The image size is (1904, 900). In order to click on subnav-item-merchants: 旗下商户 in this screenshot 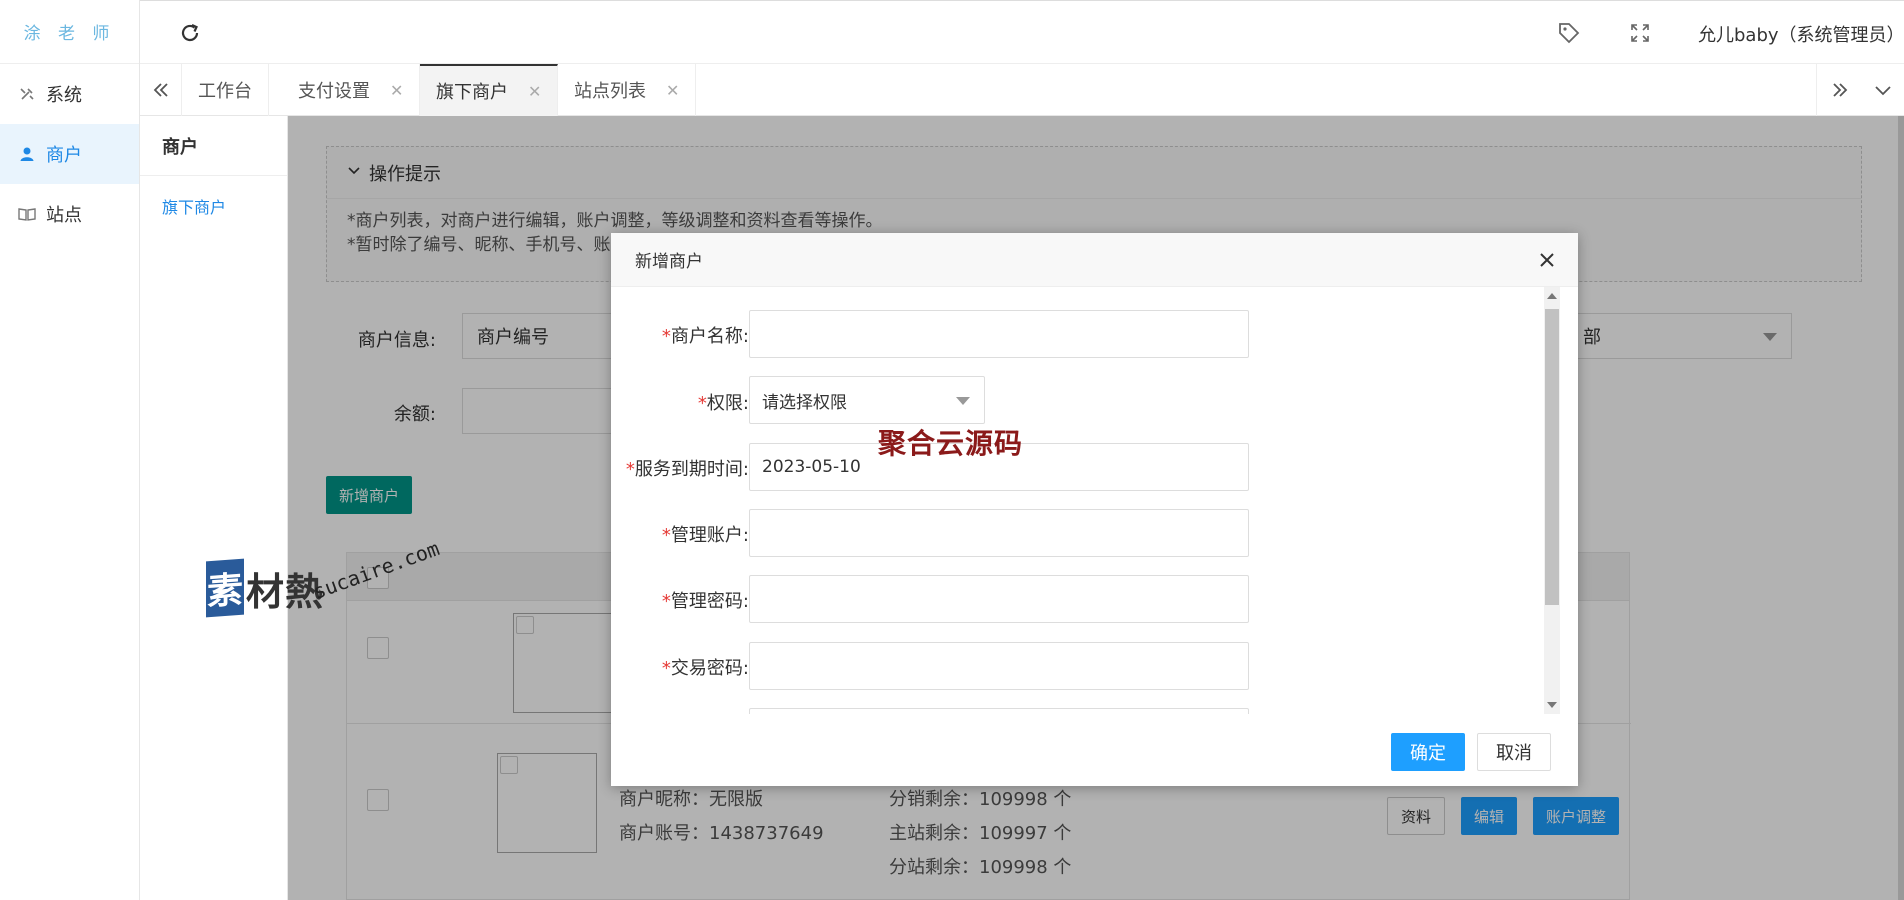, I will do `click(213, 206)`.